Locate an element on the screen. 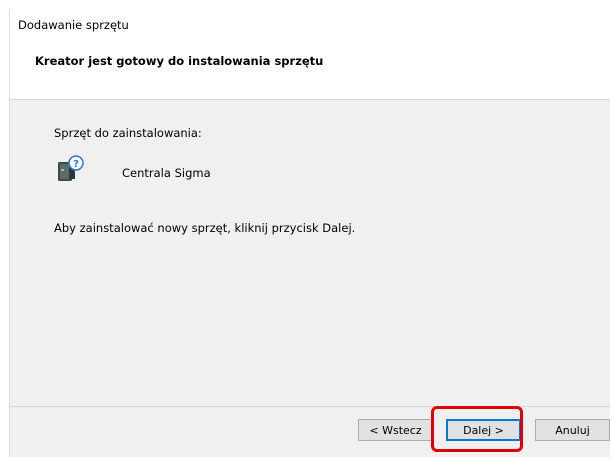  devices-label: Sprzęt do zainstalowania: is located at coordinates (128, 133).